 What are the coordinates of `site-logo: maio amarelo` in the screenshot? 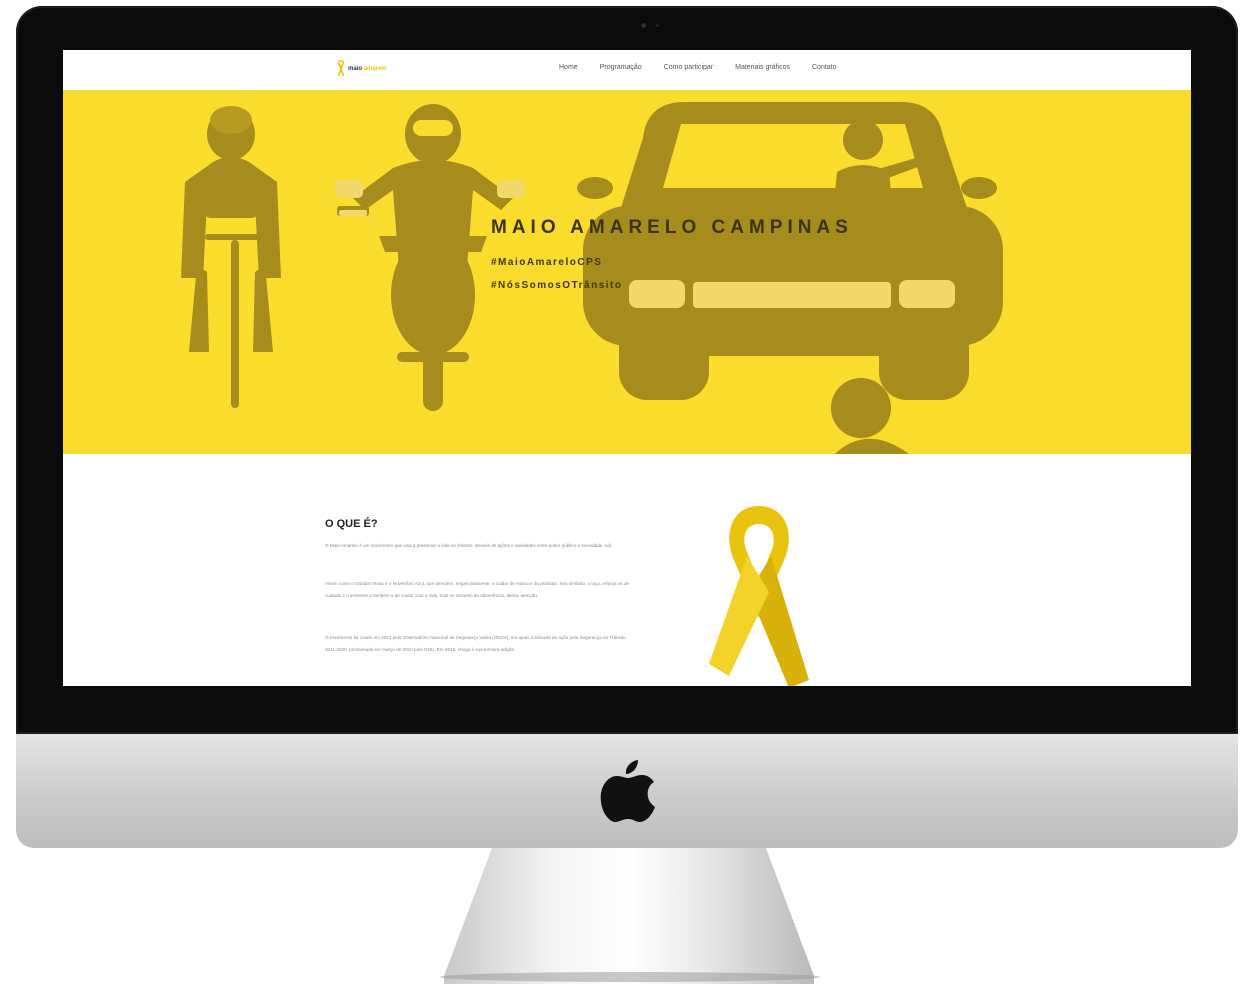 It's located at (362, 69).